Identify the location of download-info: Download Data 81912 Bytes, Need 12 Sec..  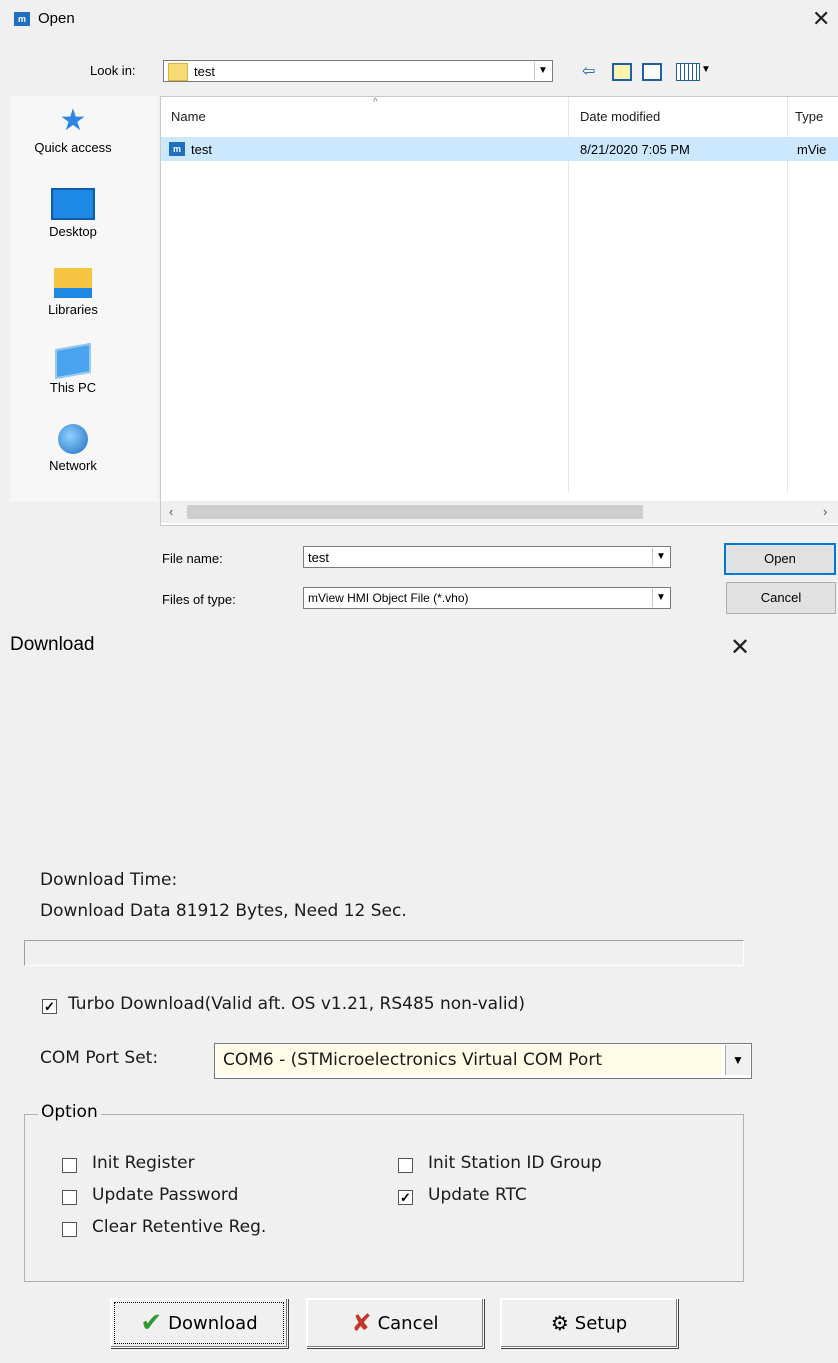
(223, 911).